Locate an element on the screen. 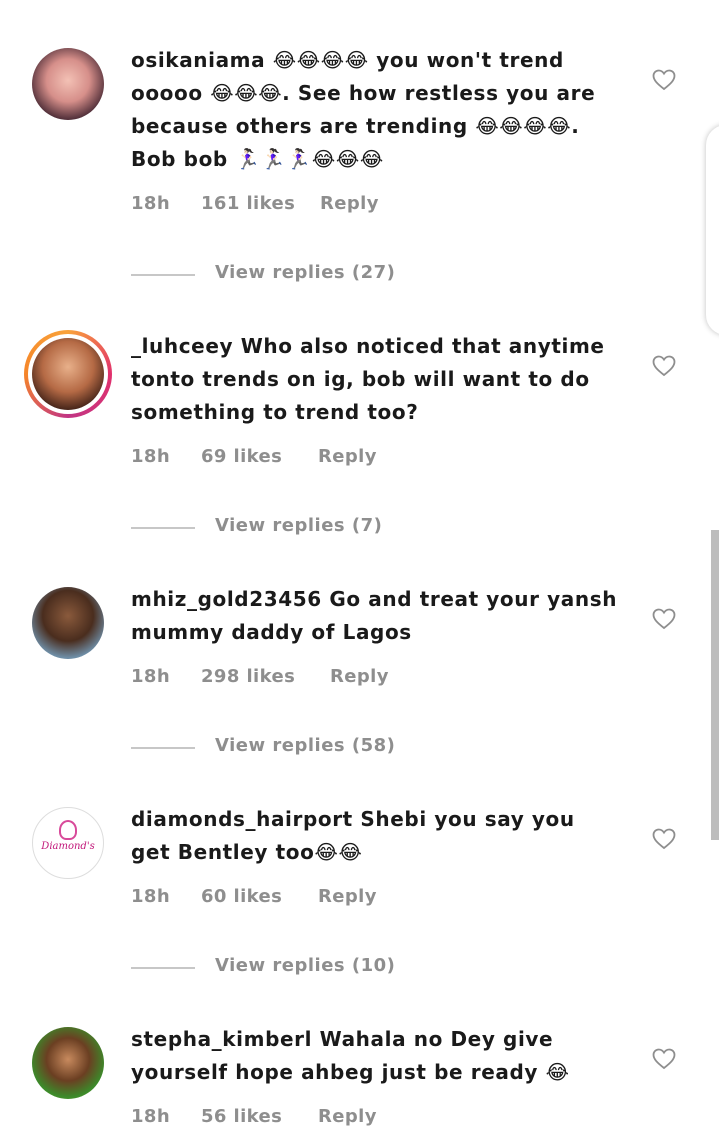  view-replies-label: View replies (27) is located at coordinates (305, 272).